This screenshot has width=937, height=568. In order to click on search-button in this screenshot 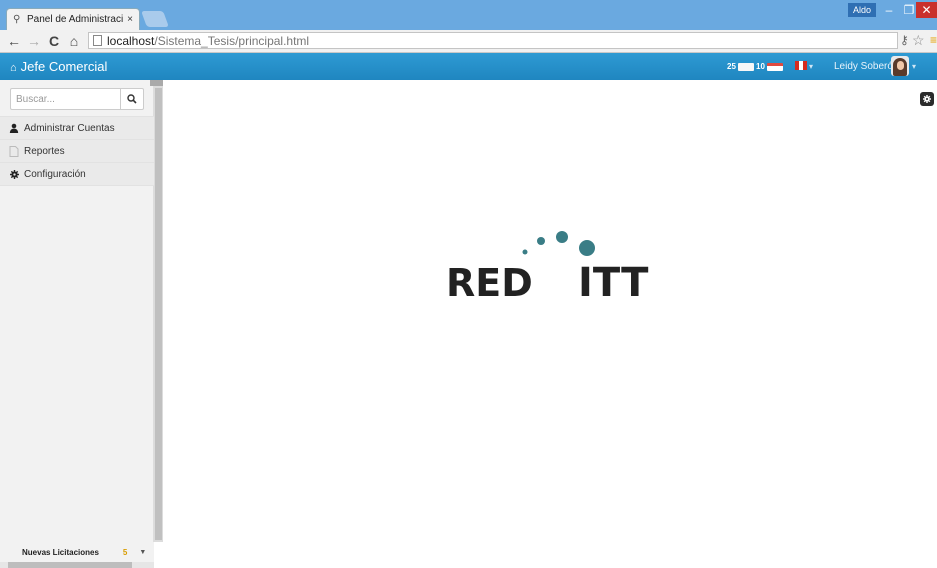, I will do `click(132, 99)`.